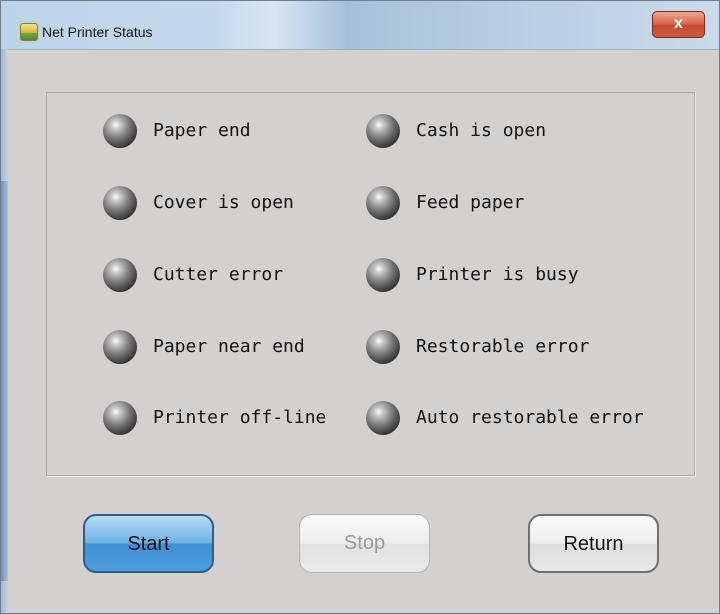 Image resolution: width=720 pixels, height=614 pixels. I want to click on window-left-border-shade, so click(4, 381).